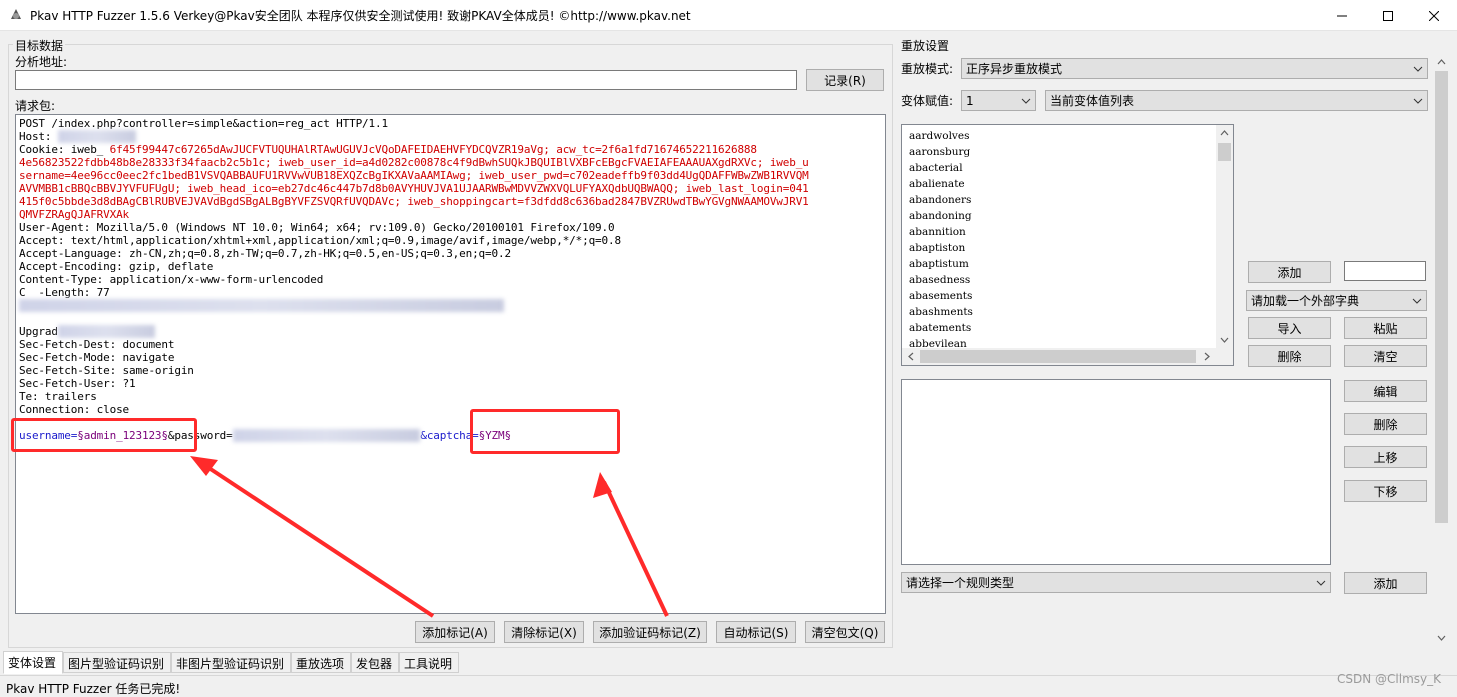 The width and height of the screenshot is (1457, 697). Describe the element at coordinates (1207, 356) in the screenshot. I see `scroll-right-icon` at that location.